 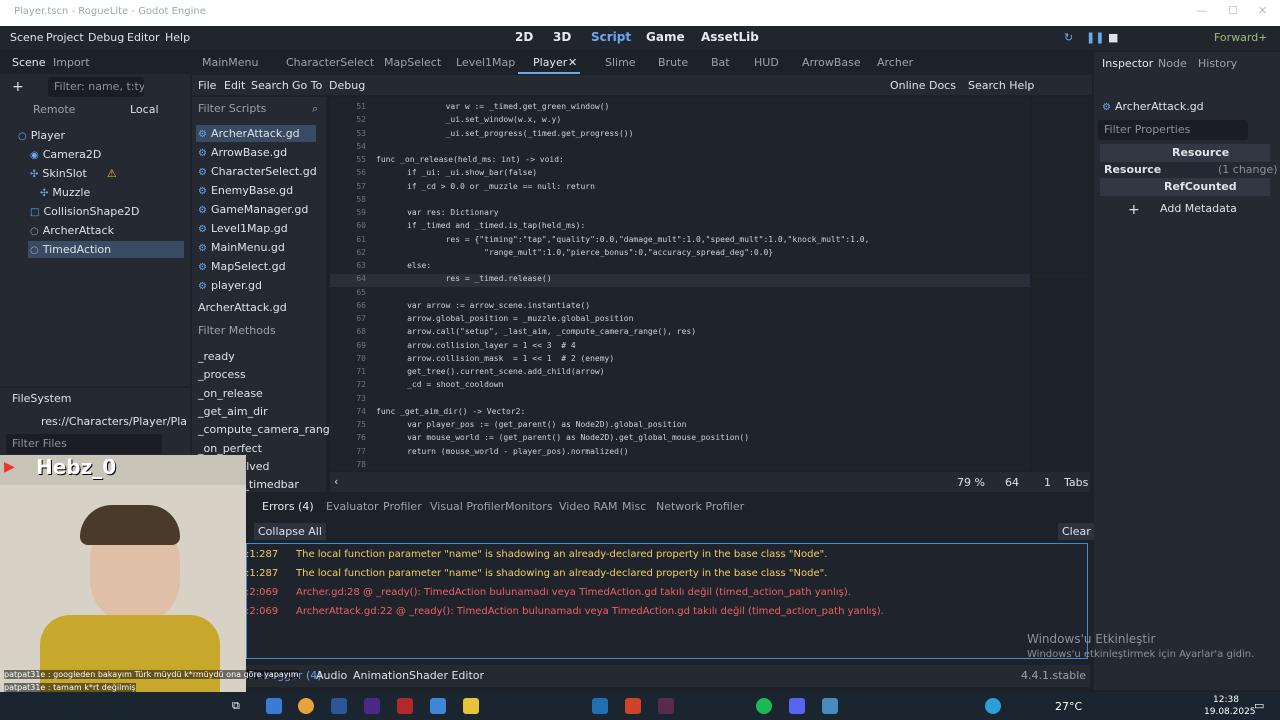 I want to click on menu-editor: Editor, so click(x=143, y=37).